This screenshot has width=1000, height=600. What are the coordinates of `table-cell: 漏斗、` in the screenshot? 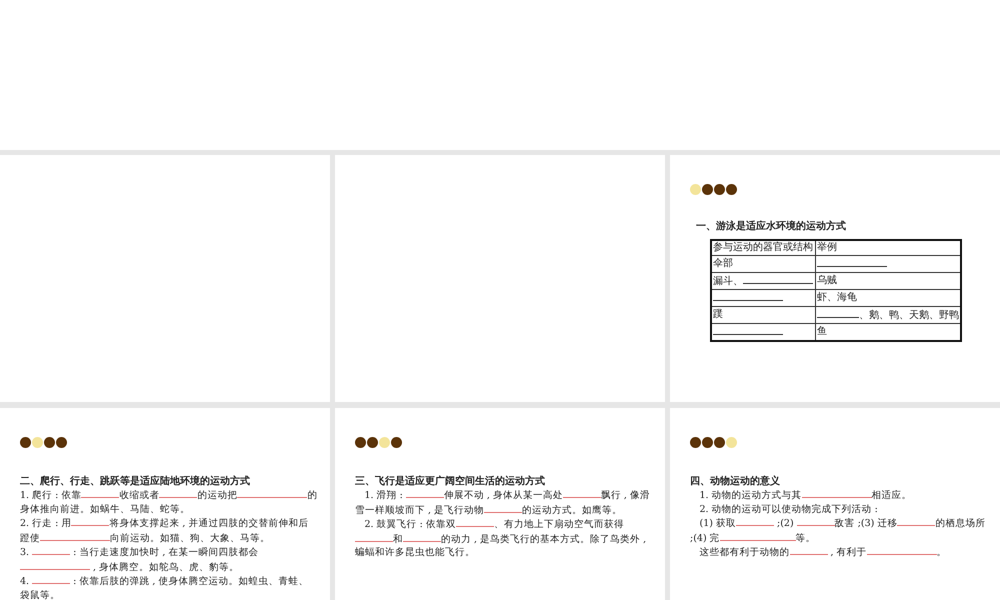 It's located at (763, 281).